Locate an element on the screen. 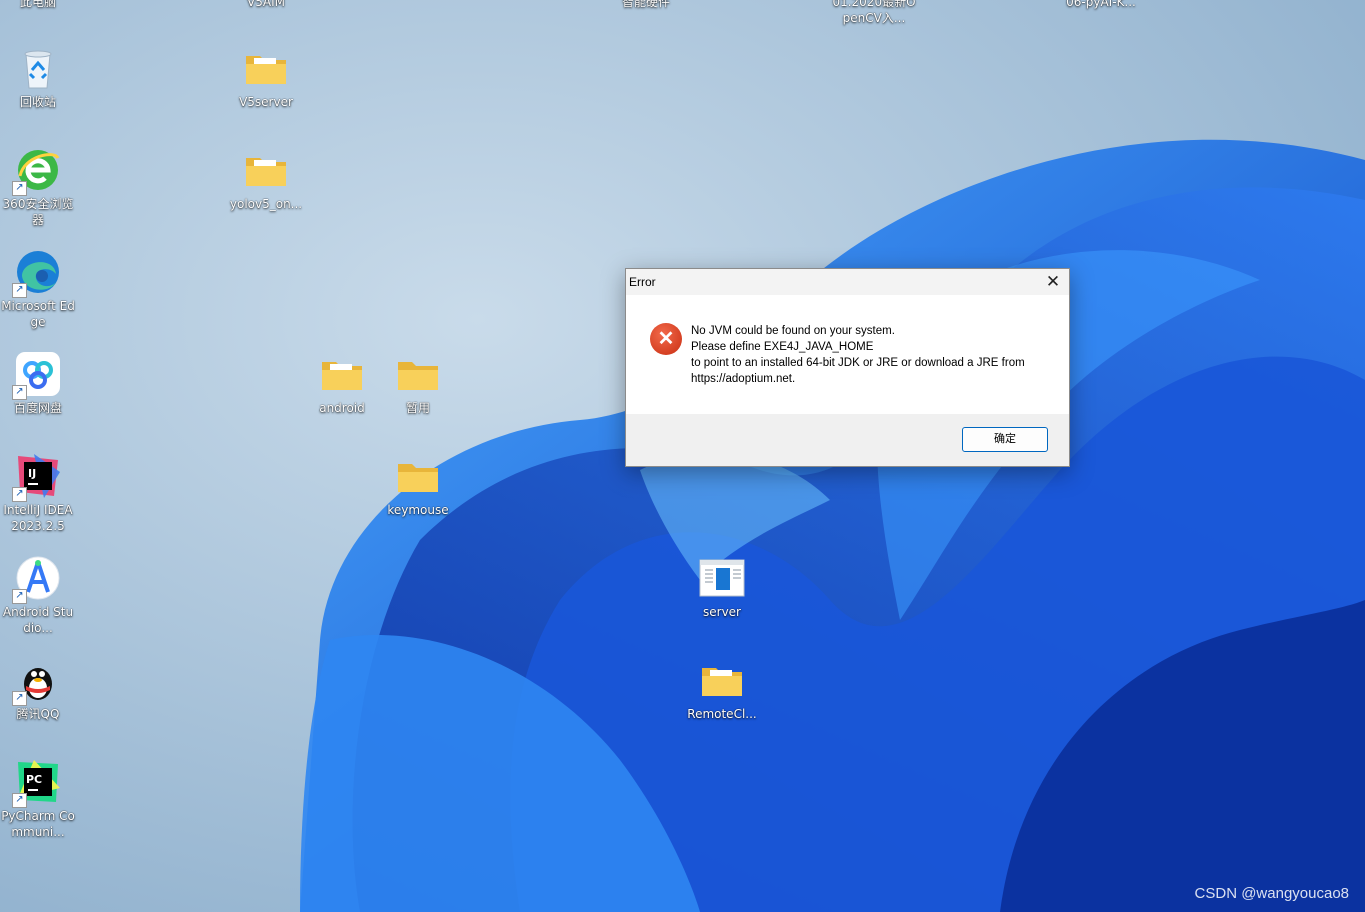 The width and height of the screenshot is (1365, 912). desktop-icon-label: 百度网盘 is located at coordinates (37, 408).